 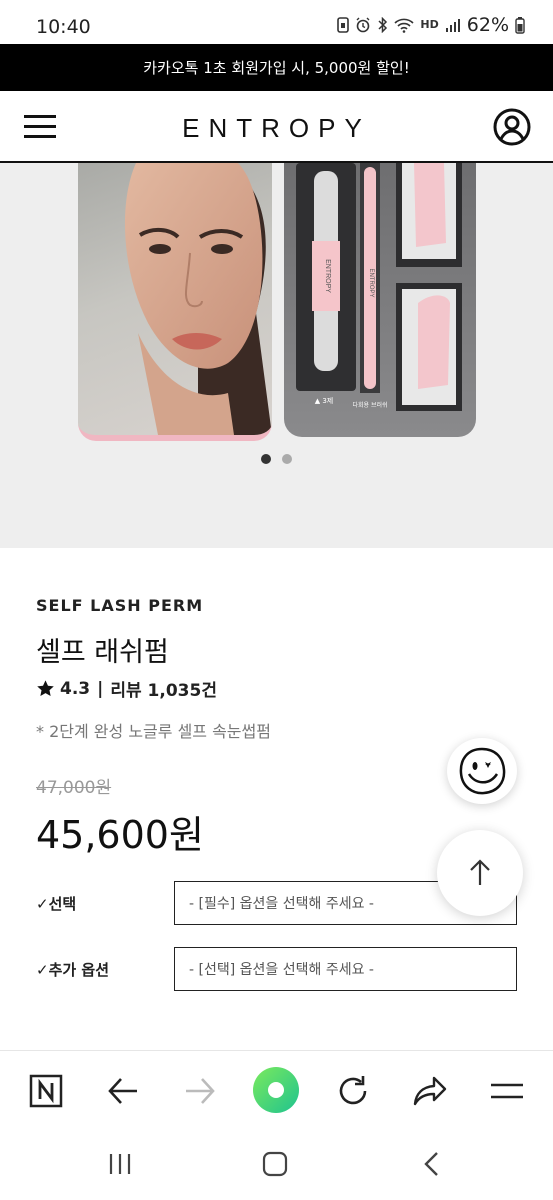 I want to click on star-icon, so click(x=45, y=688).